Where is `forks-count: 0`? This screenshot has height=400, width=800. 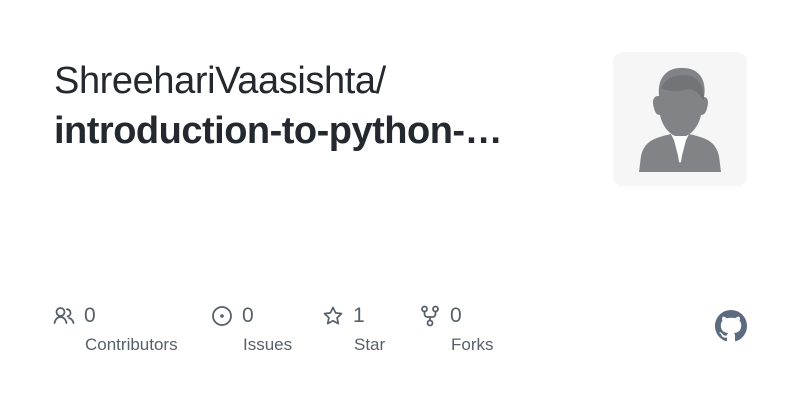 forks-count: 0 is located at coordinates (456, 315).